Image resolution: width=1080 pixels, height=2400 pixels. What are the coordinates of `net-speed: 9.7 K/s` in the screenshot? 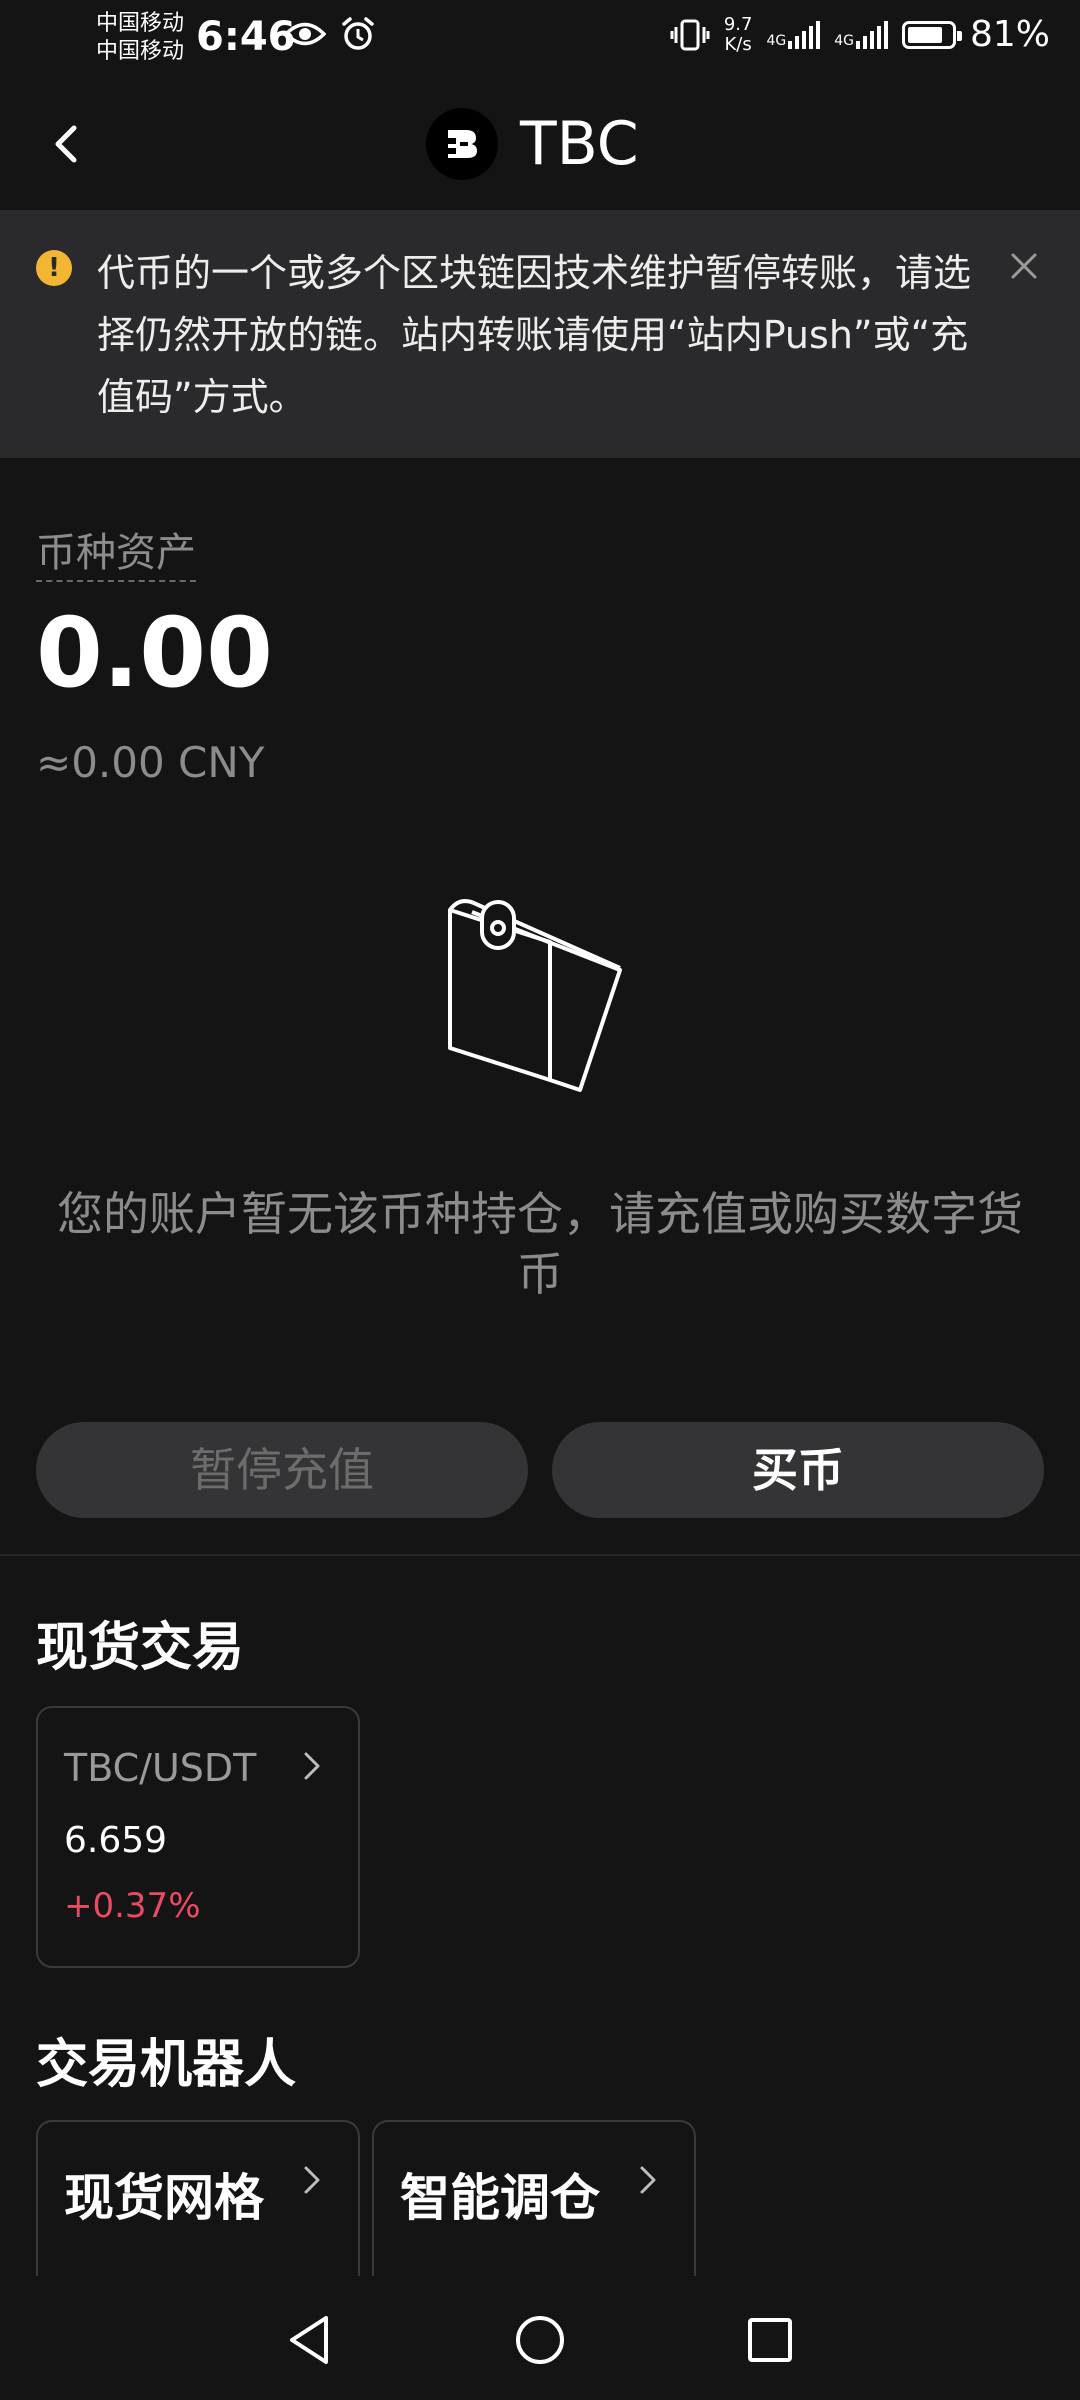 It's located at (738, 34).